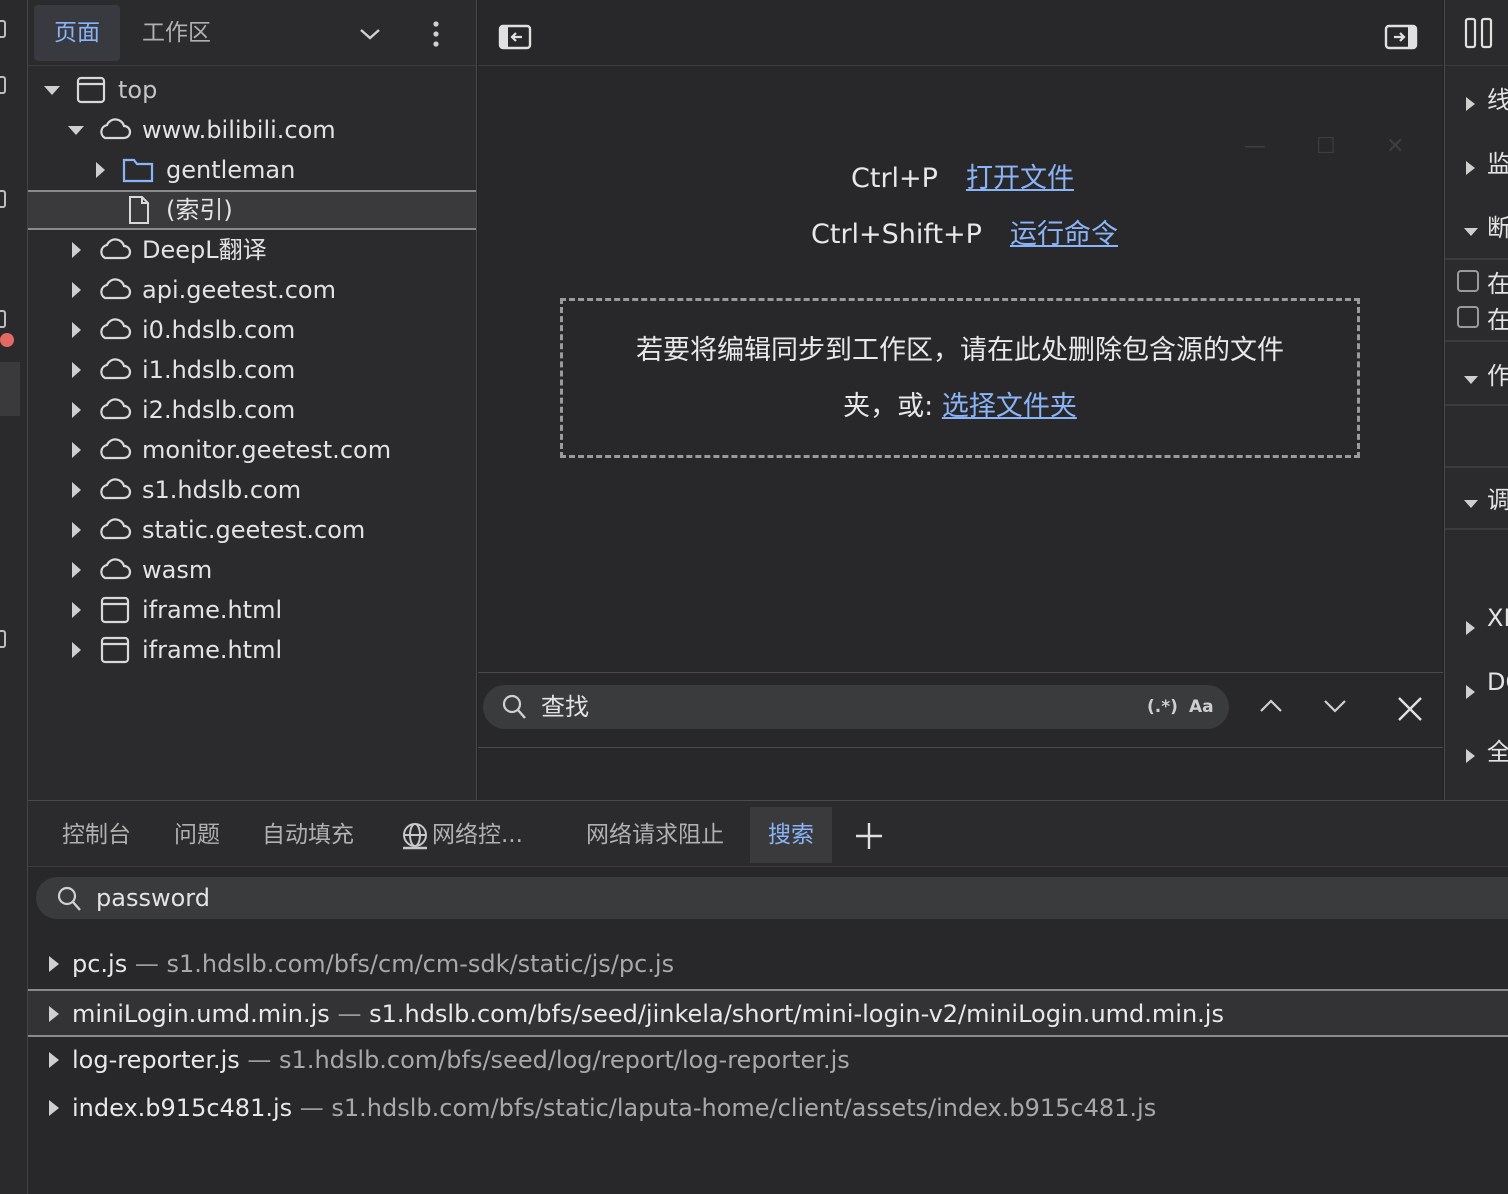 Image resolution: width=1508 pixels, height=1194 pixels. Describe the element at coordinates (1479, 33) in the screenshot. I see `pause-icon` at that location.